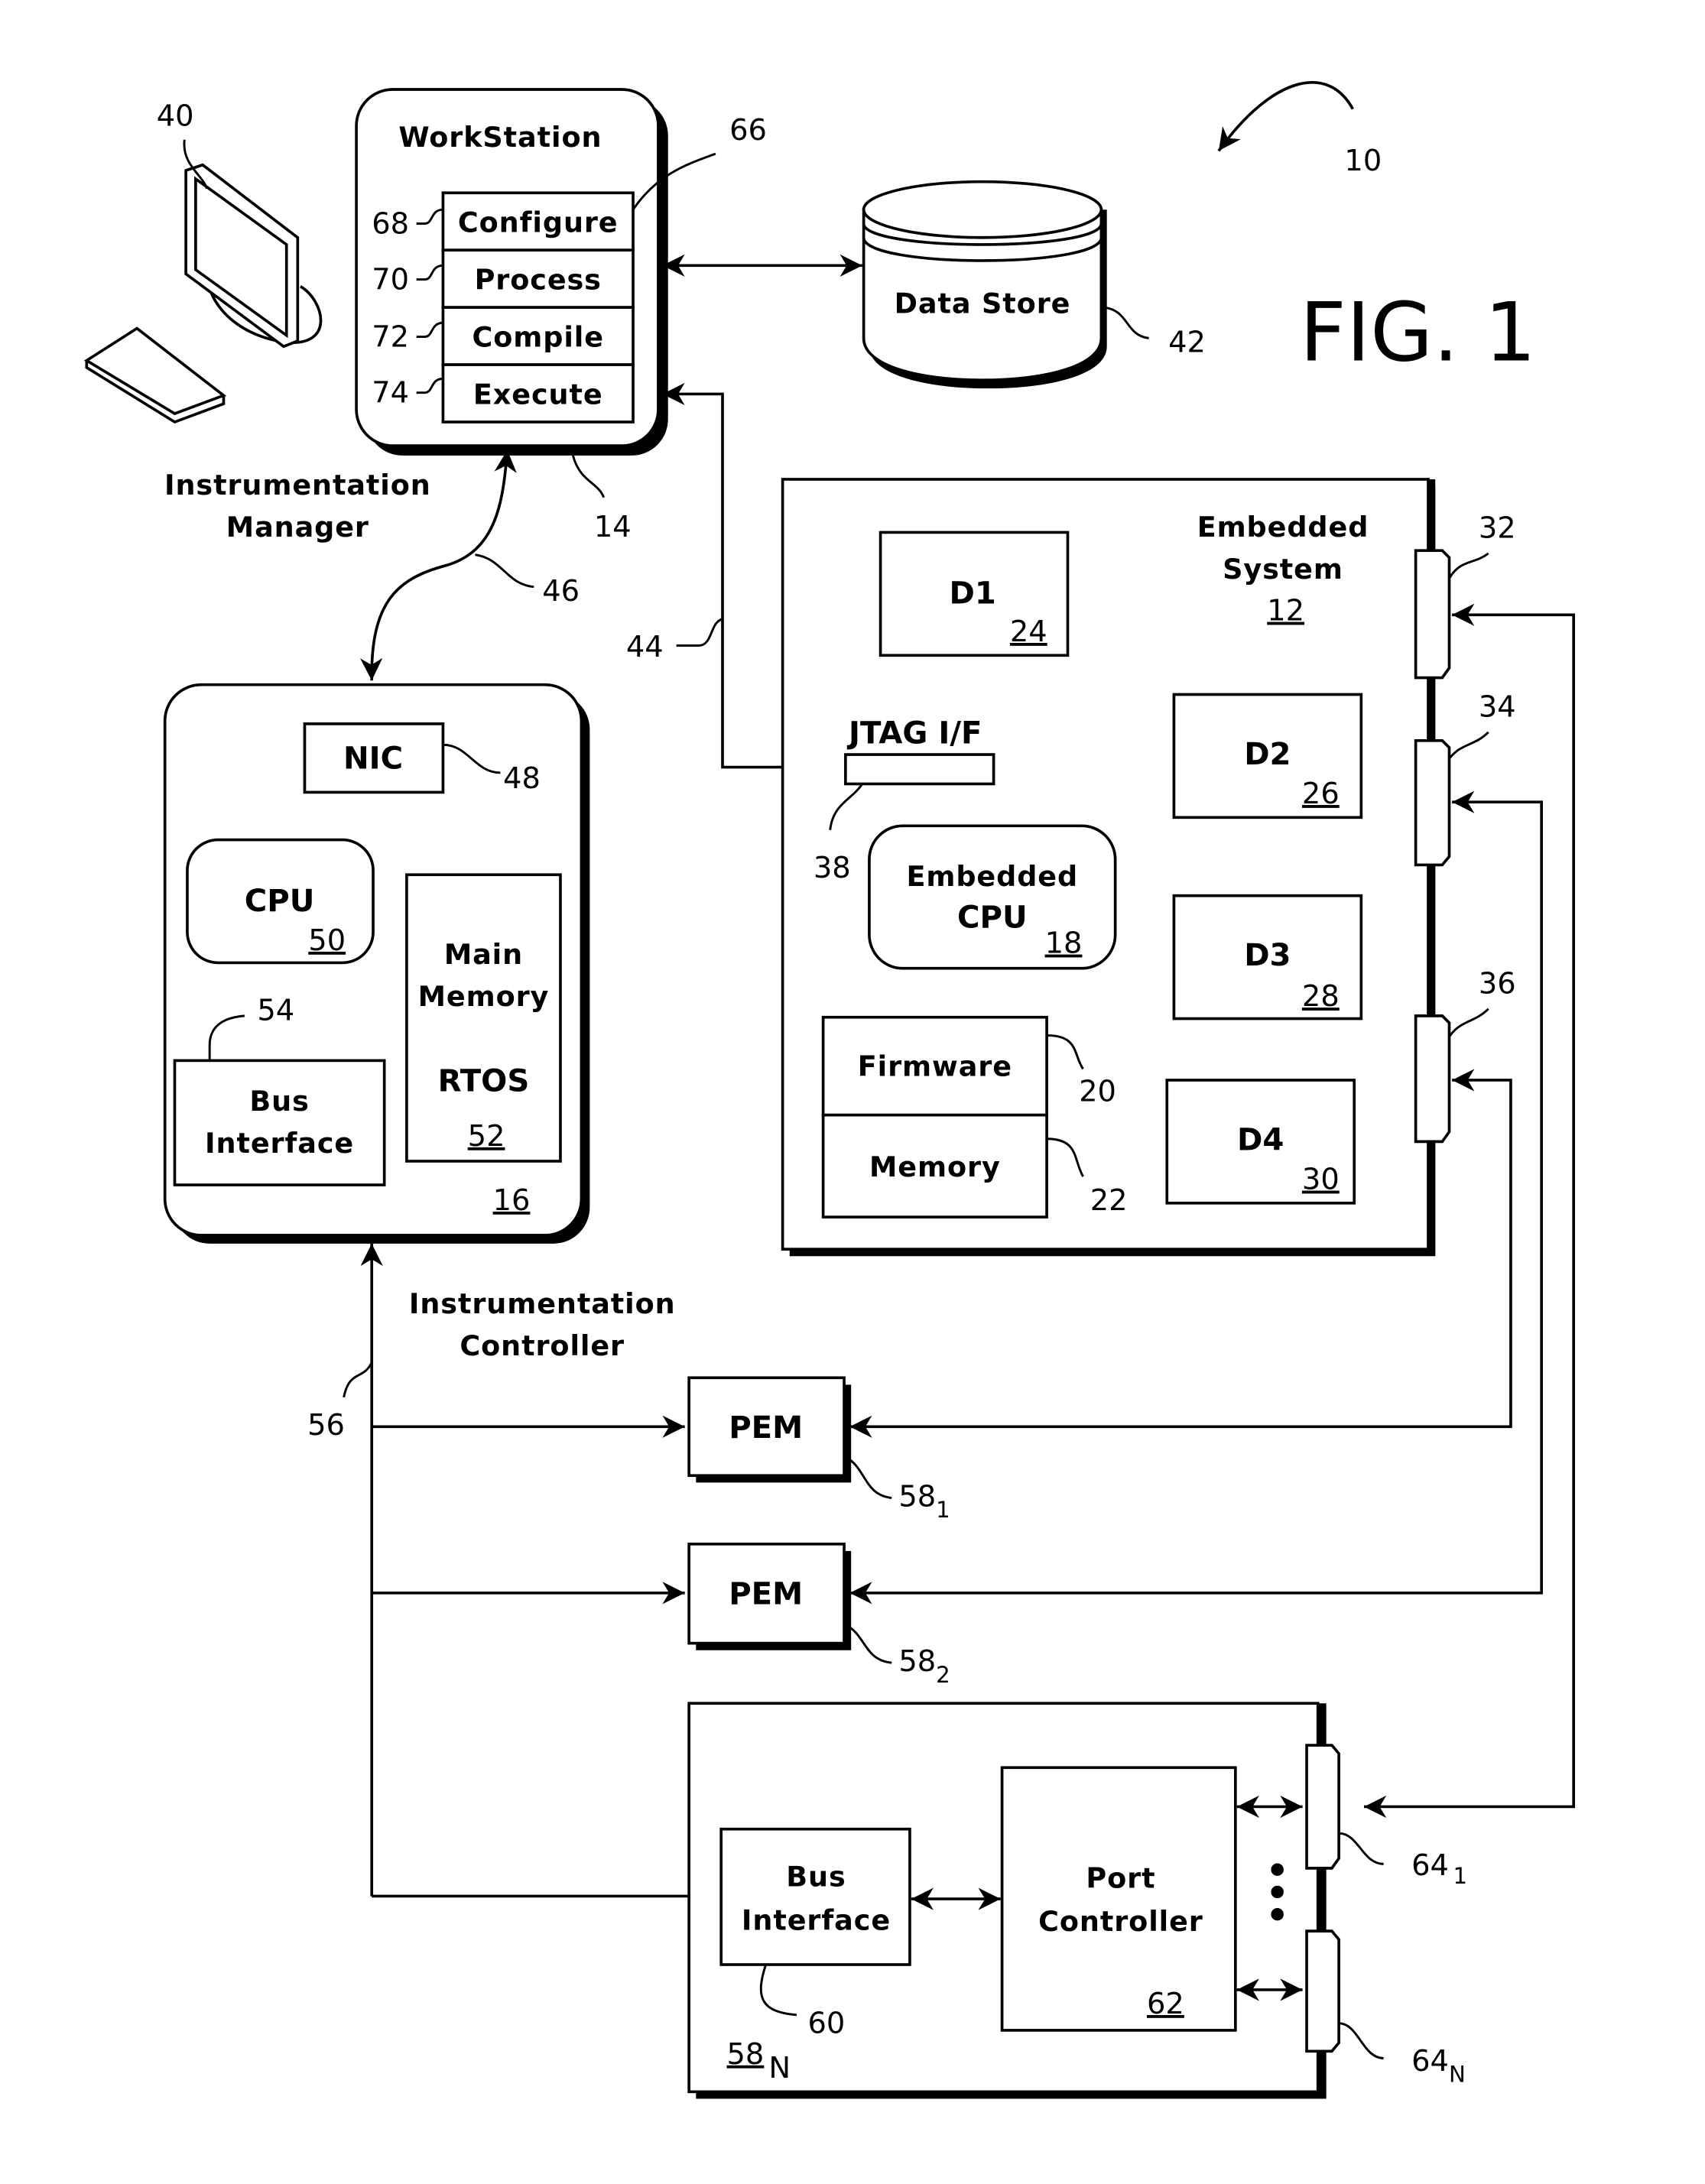  What do you see at coordinates (1285, 611) in the screenshot?
I see `embedded-system-ref: 12` at bounding box center [1285, 611].